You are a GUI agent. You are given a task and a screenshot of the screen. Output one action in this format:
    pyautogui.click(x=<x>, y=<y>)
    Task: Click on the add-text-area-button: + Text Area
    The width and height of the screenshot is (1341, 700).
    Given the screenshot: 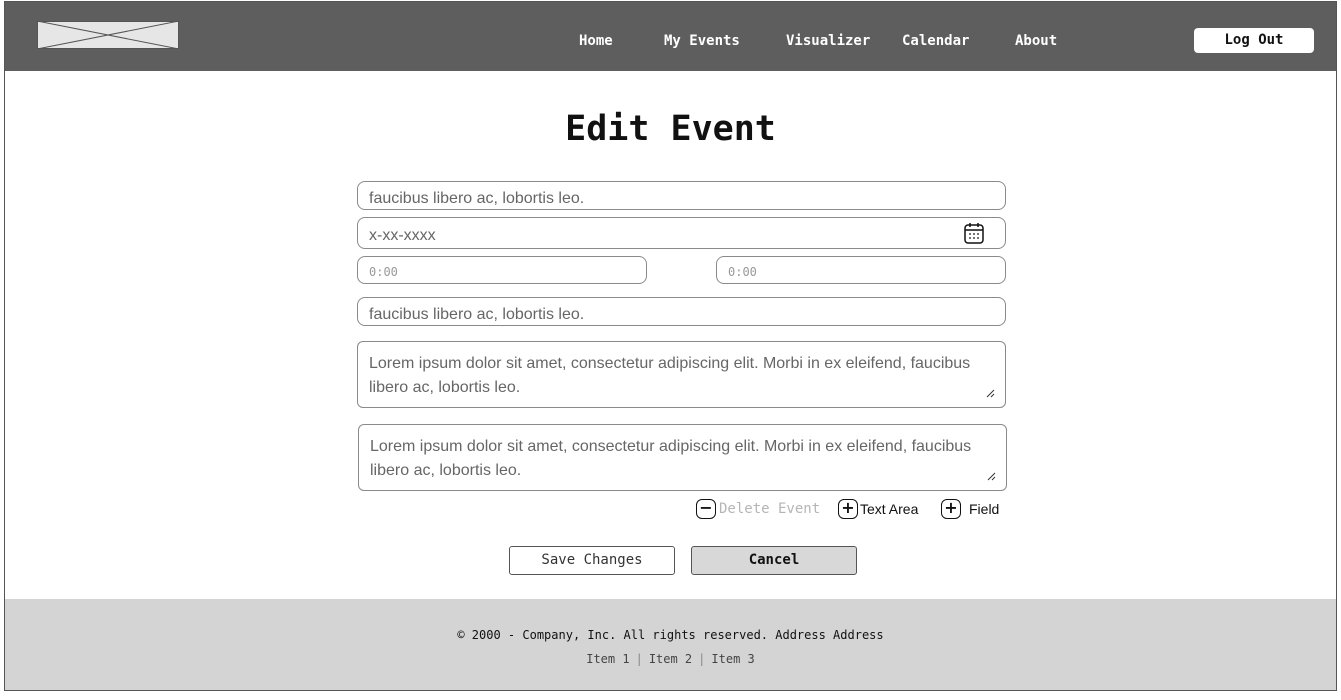 What is the action you would take?
    pyautogui.click(x=878, y=509)
    